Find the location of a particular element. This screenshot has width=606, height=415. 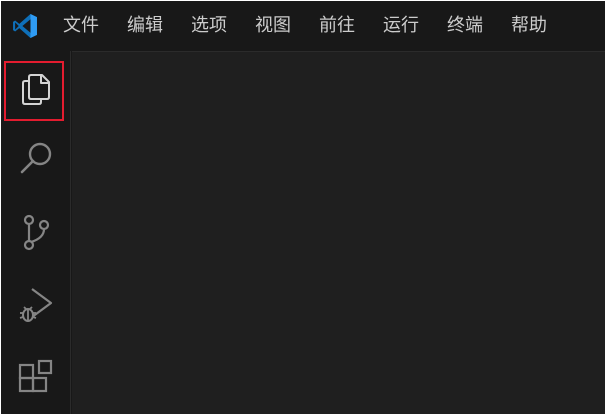

activity-explorer is located at coordinates (36, 86).